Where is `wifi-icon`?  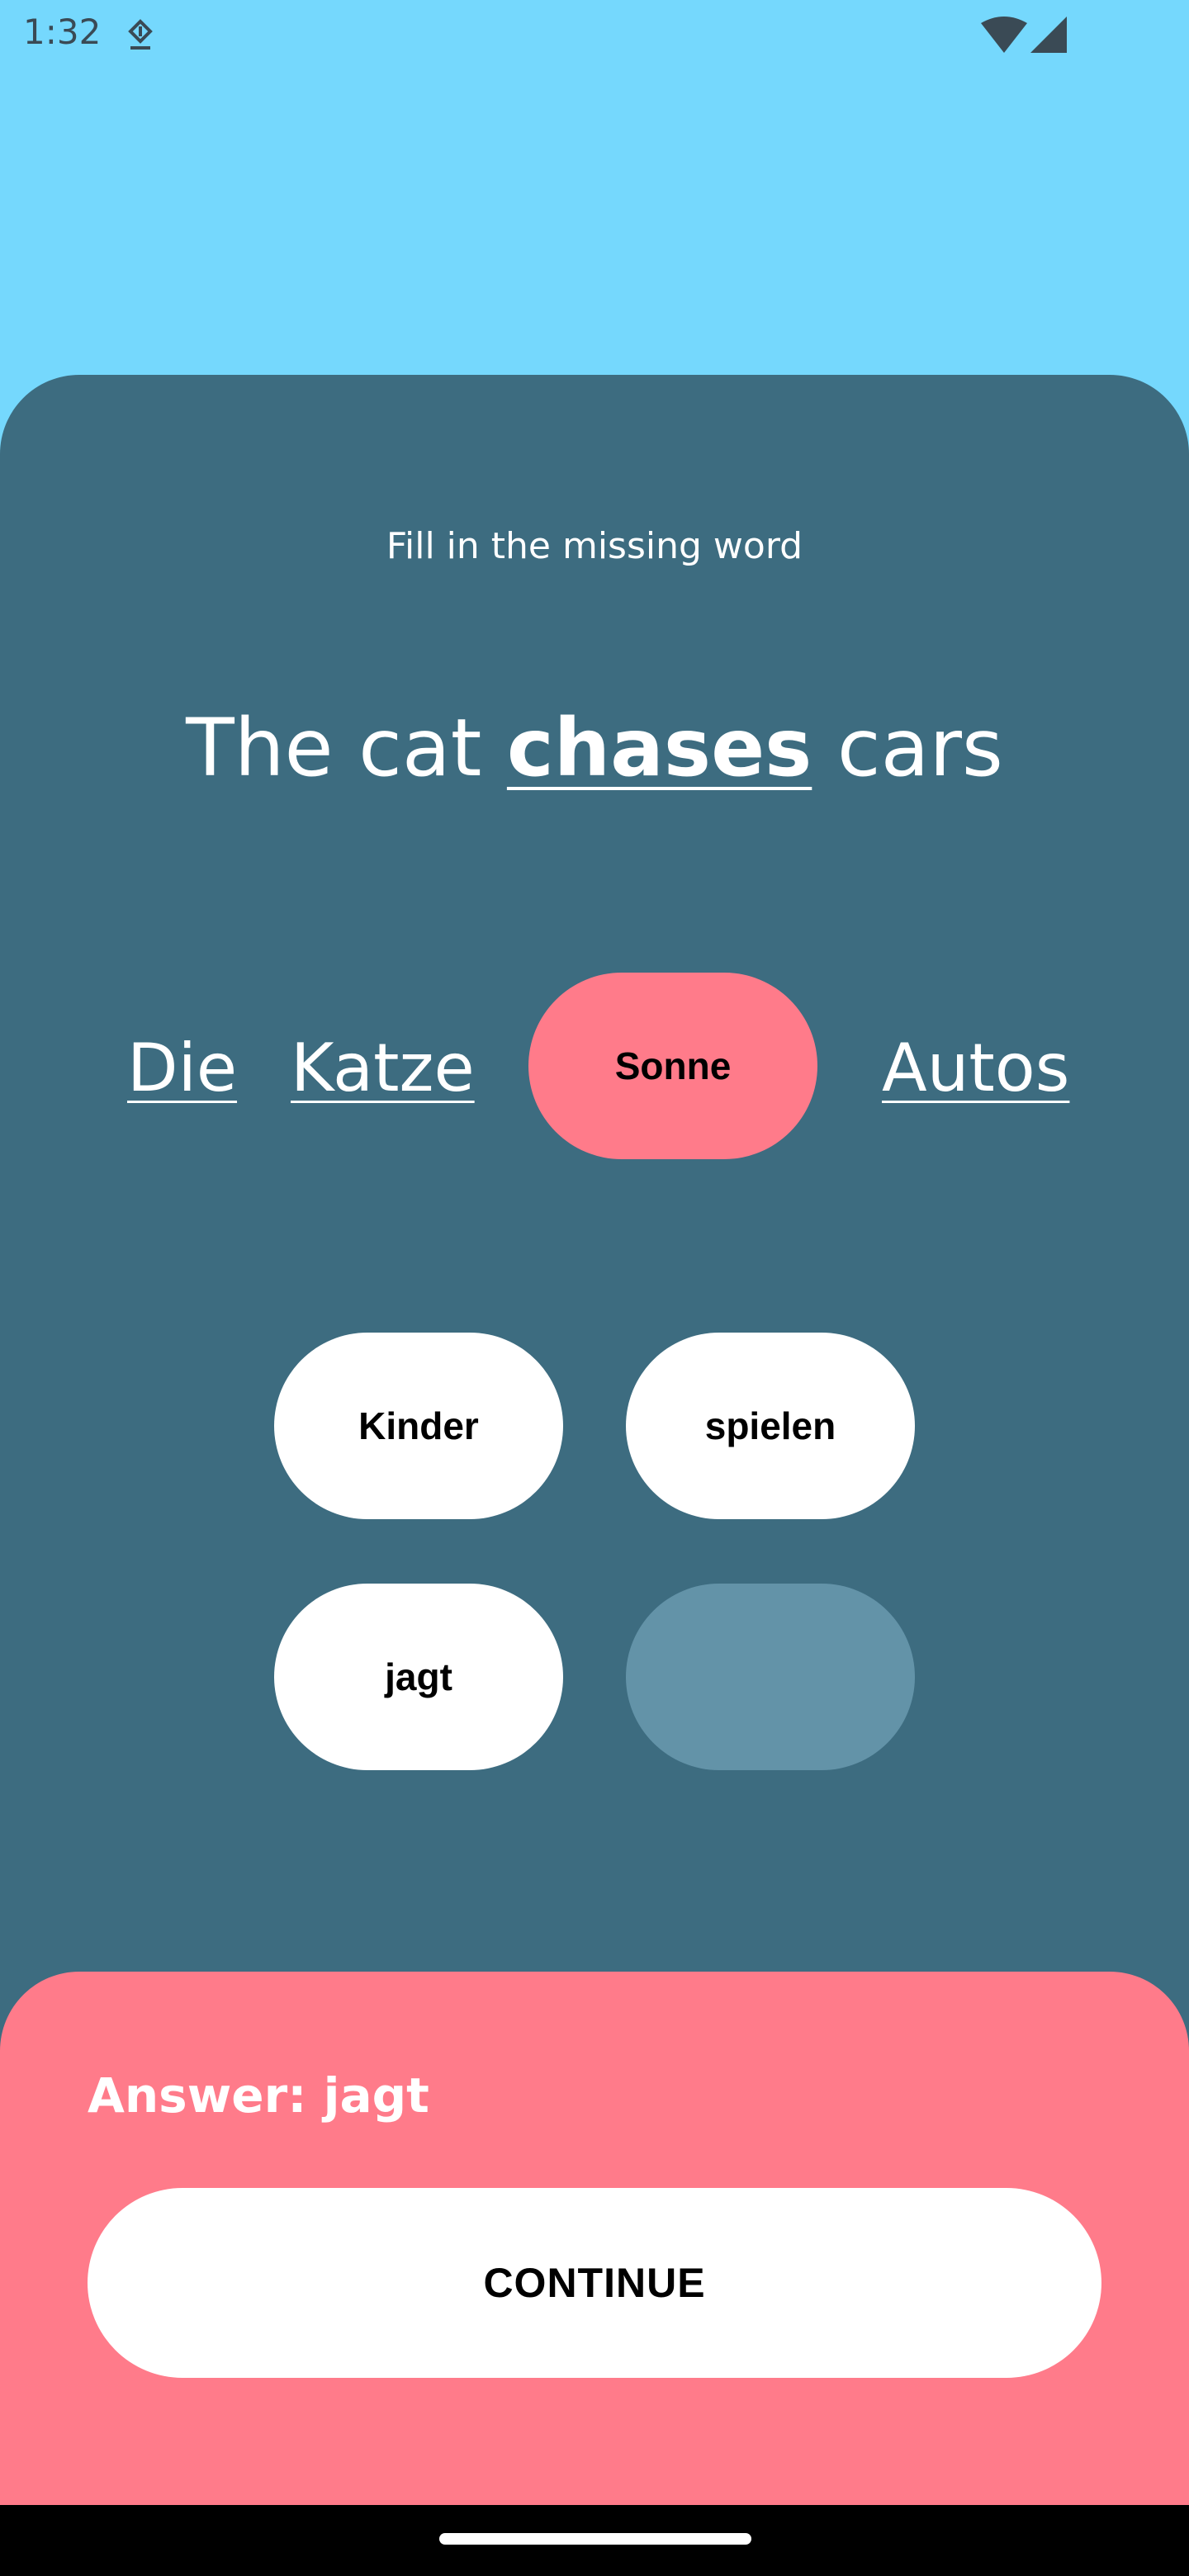
wifi-icon is located at coordinates (1004, 35).